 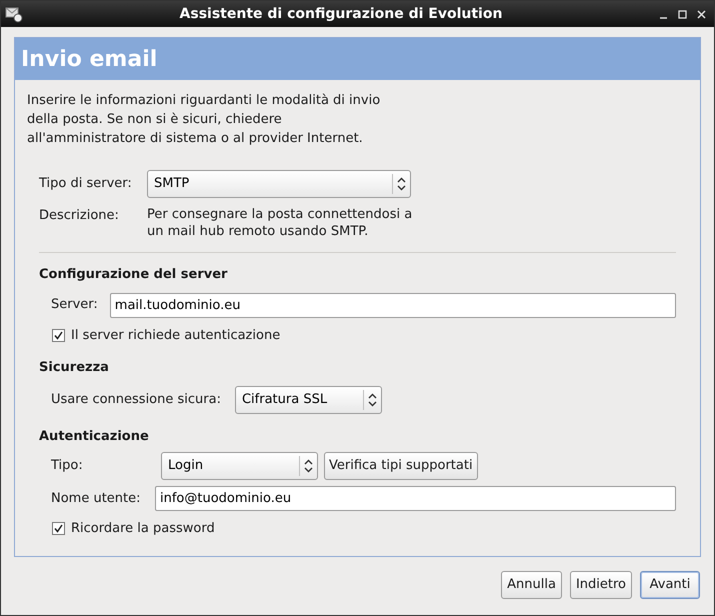 I want to click on checkbox-label: Ricordare la password, so click(x=143, y=529).